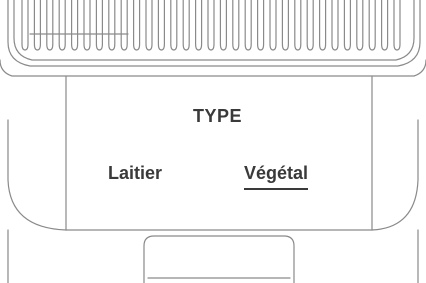 The height and width of the screenshot is (283, 426). Describe the element at coordinates (37, 175) in the screenshot. I see `housing-left-curve` at that location.